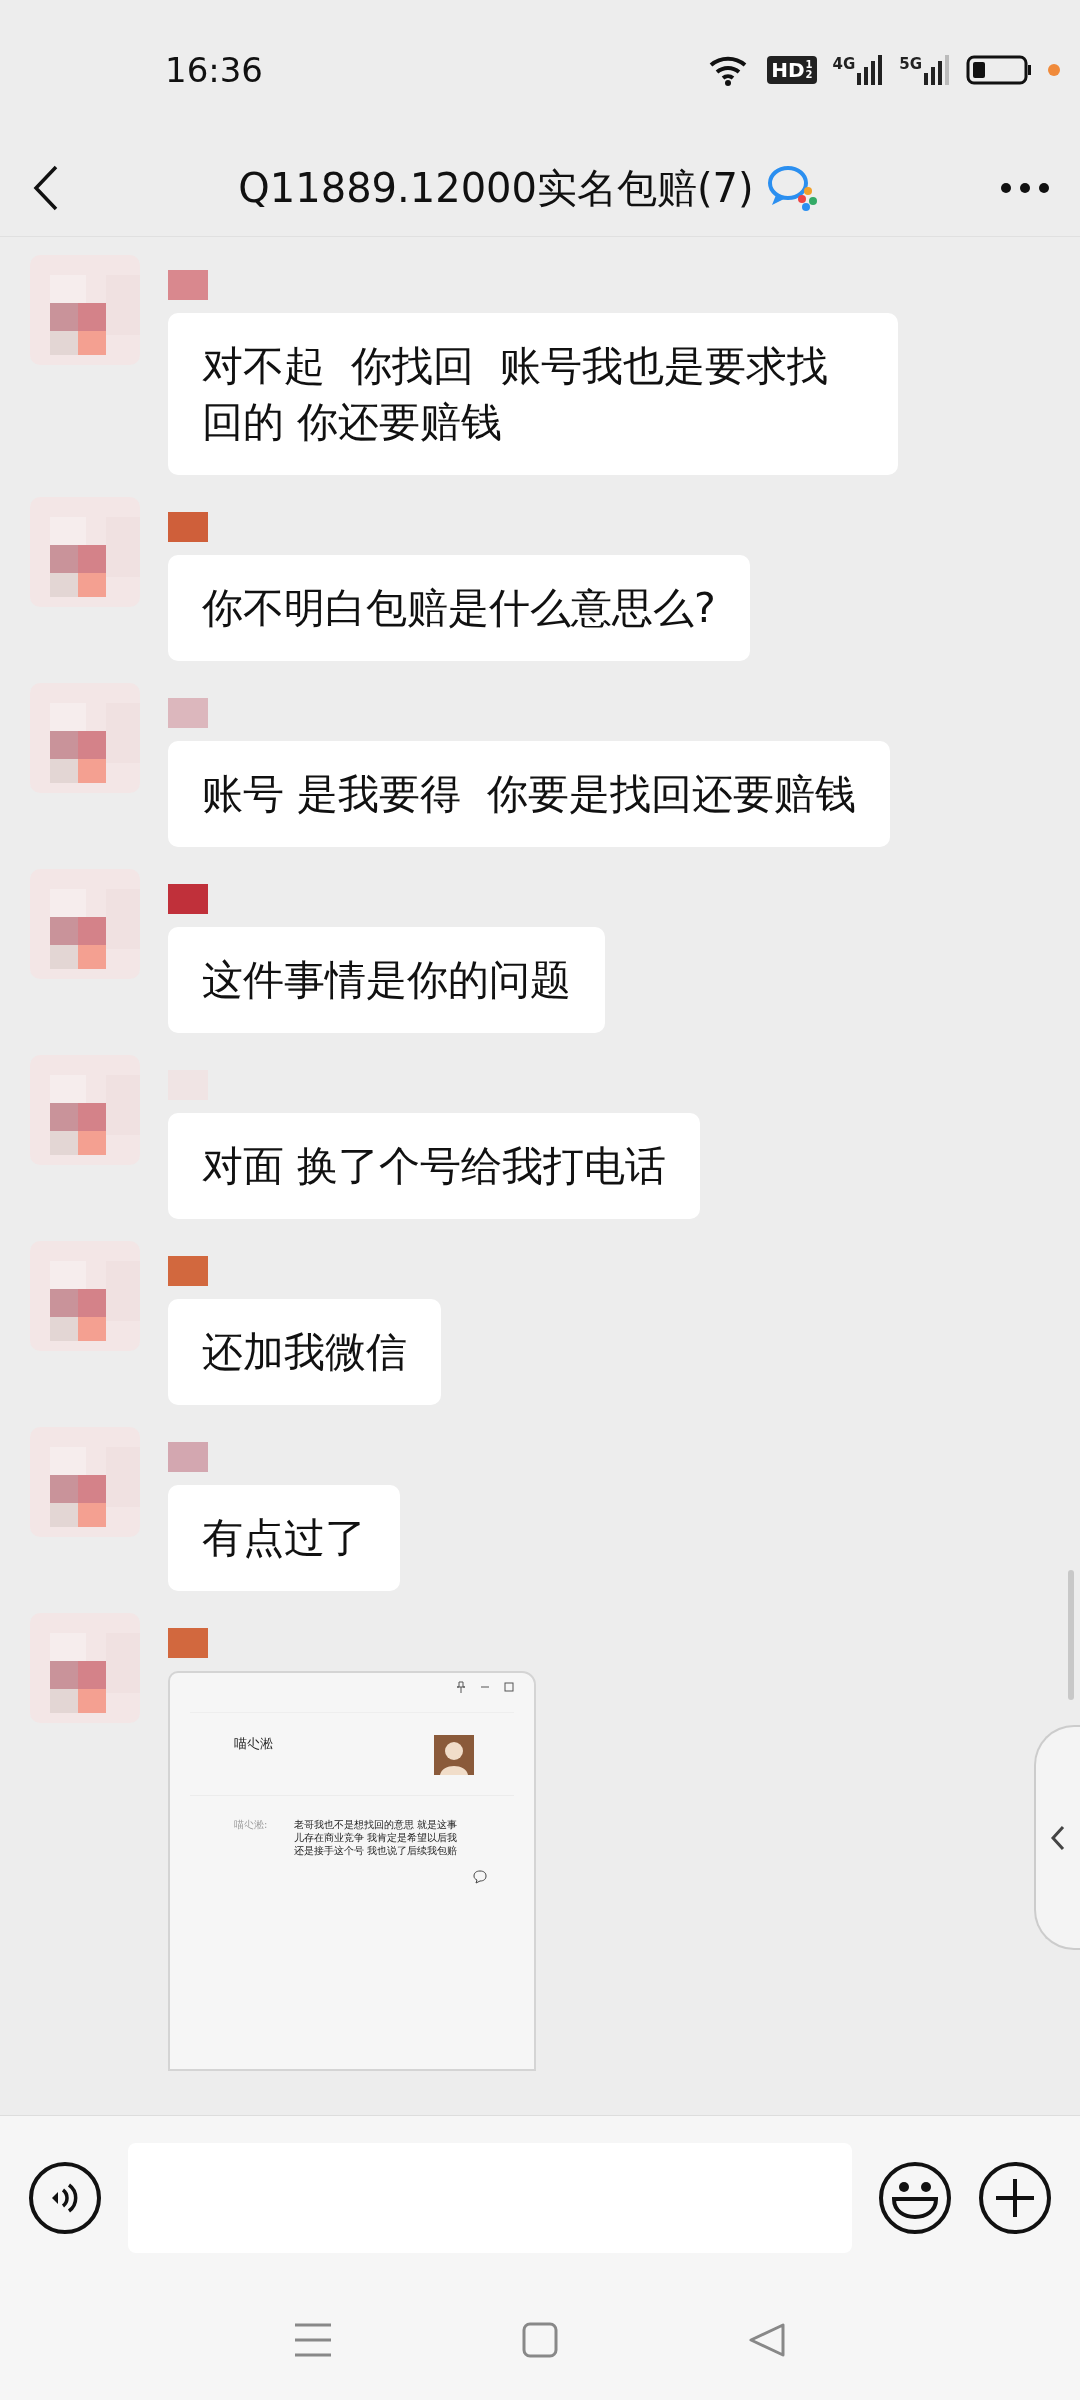  I want to click on back-nav-button, so click(766, 2340).